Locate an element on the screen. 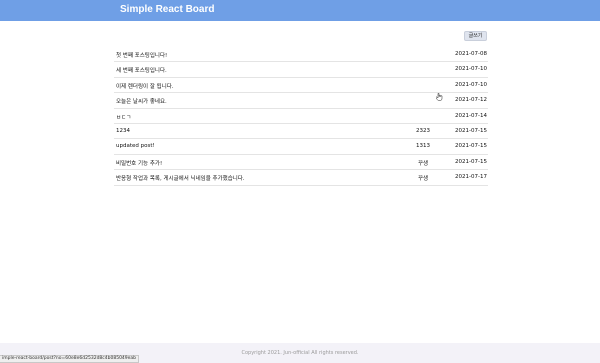 This screenshot has height=363, width=600. post-author: 2323 is located at coordinates (423, 130).